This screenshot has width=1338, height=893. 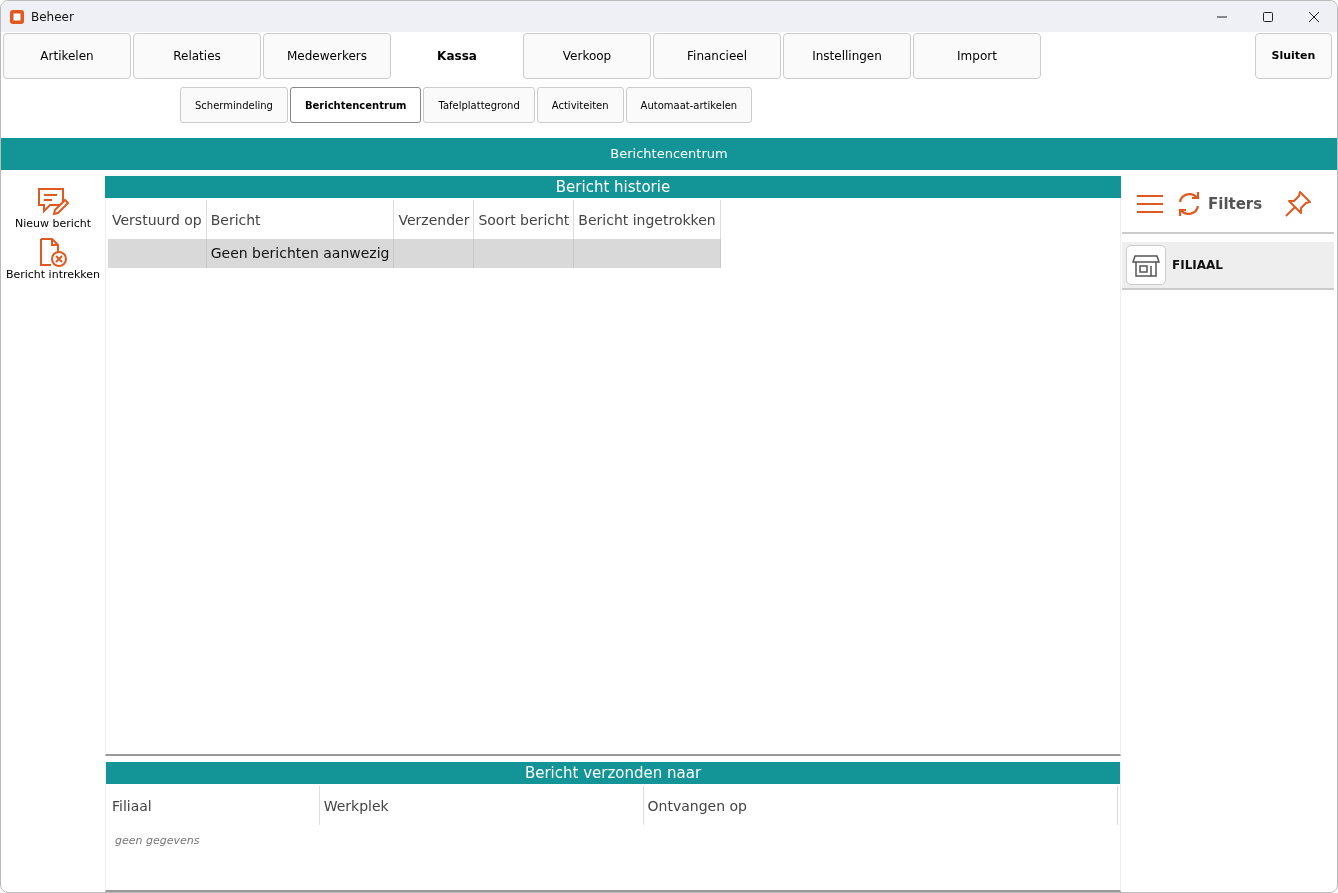 What do you see at coordinates (1228, 266) in the screenshot?
I see `filter-item: FILIAAL` at bounding box center [1228, 266].